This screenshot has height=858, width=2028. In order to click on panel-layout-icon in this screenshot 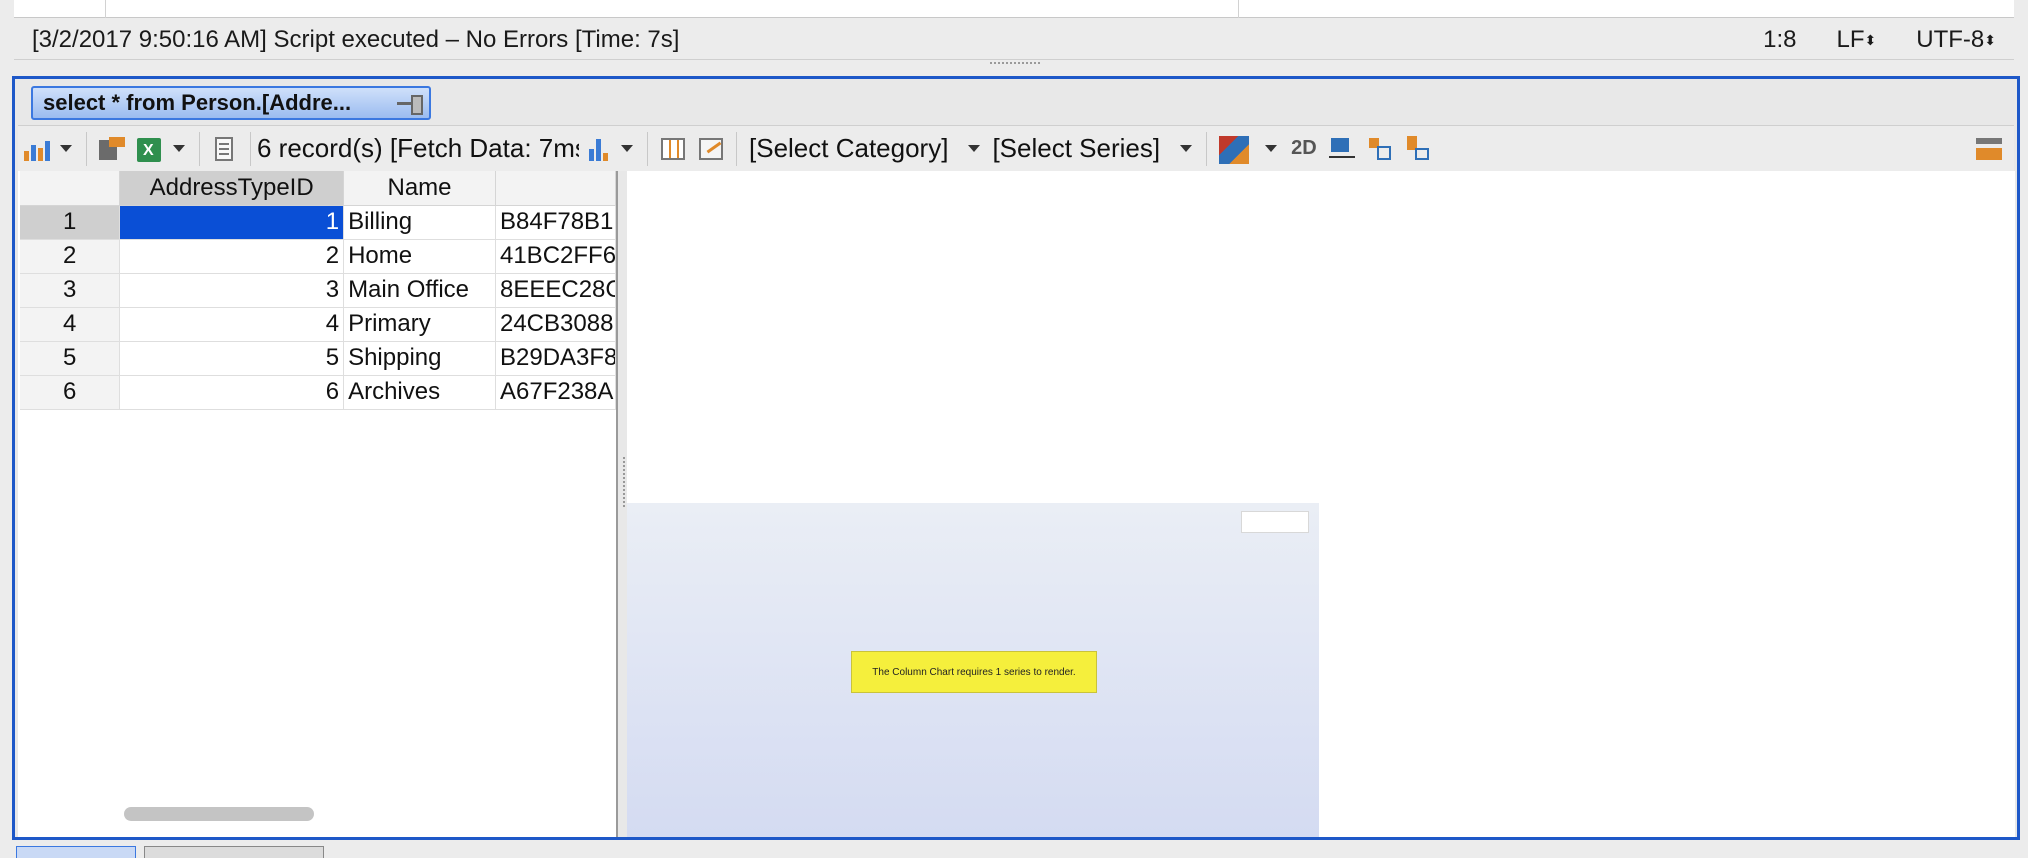, I will do `click(1989, 149)`.